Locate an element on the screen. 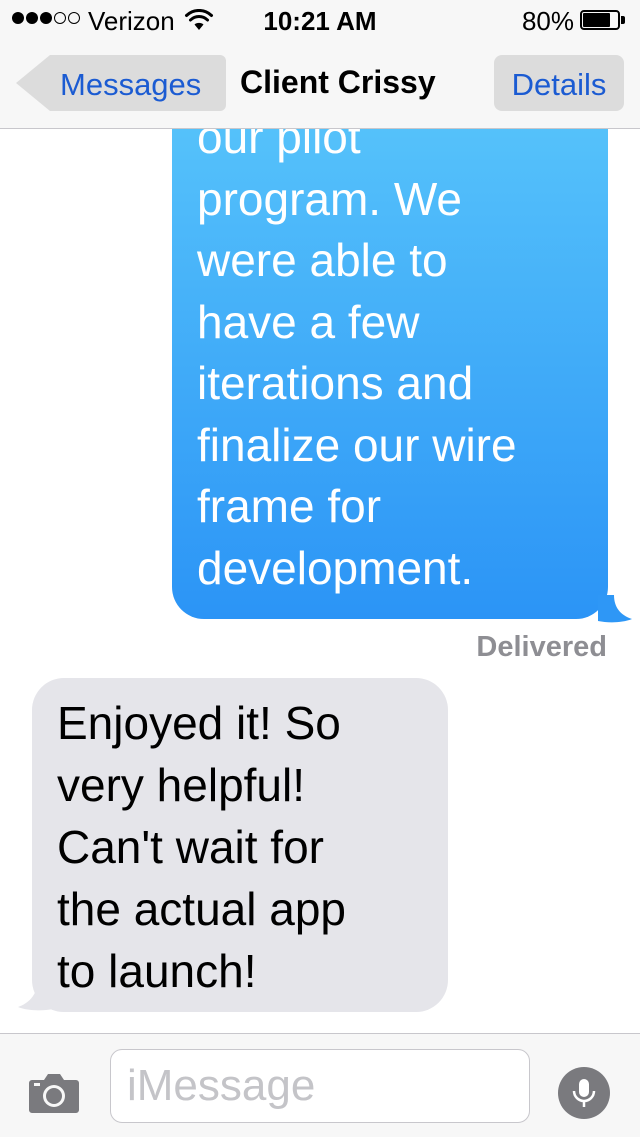 This screenshot has height=1137, width=640. outgoing-bubble-tail is located at coordinates (615, 609).